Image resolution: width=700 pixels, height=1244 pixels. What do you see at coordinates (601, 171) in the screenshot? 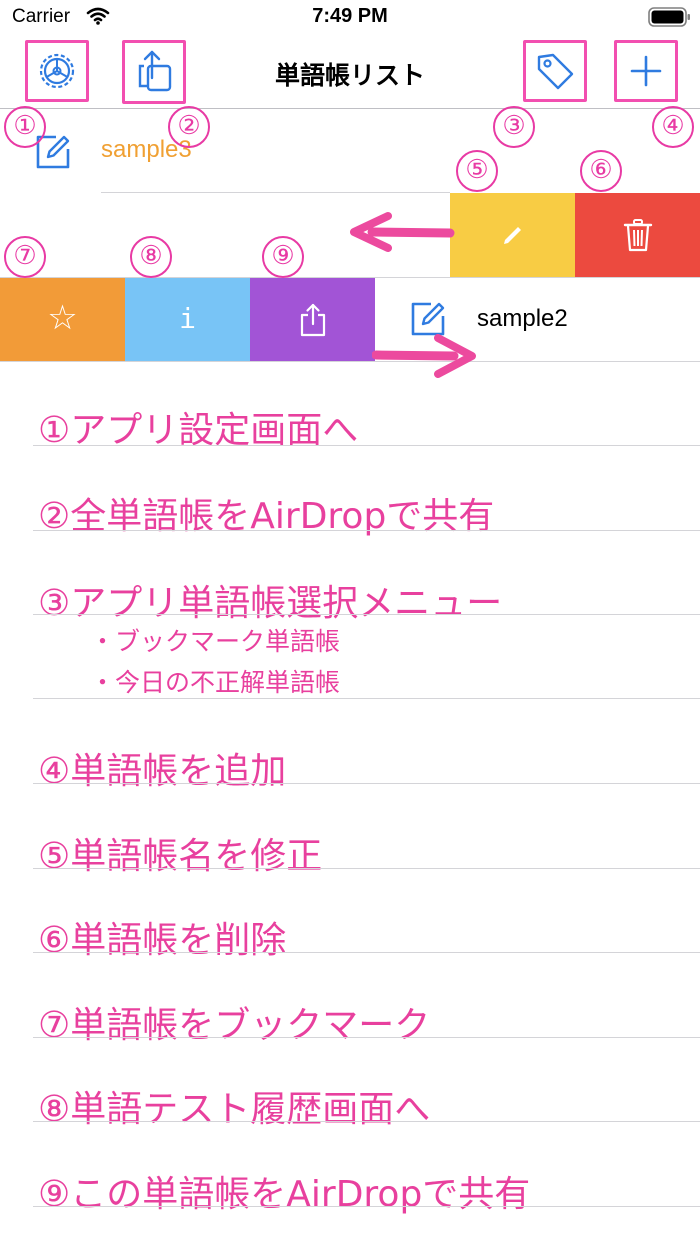
I see `callout-6: ⑥` at bounding box center [601, 171].